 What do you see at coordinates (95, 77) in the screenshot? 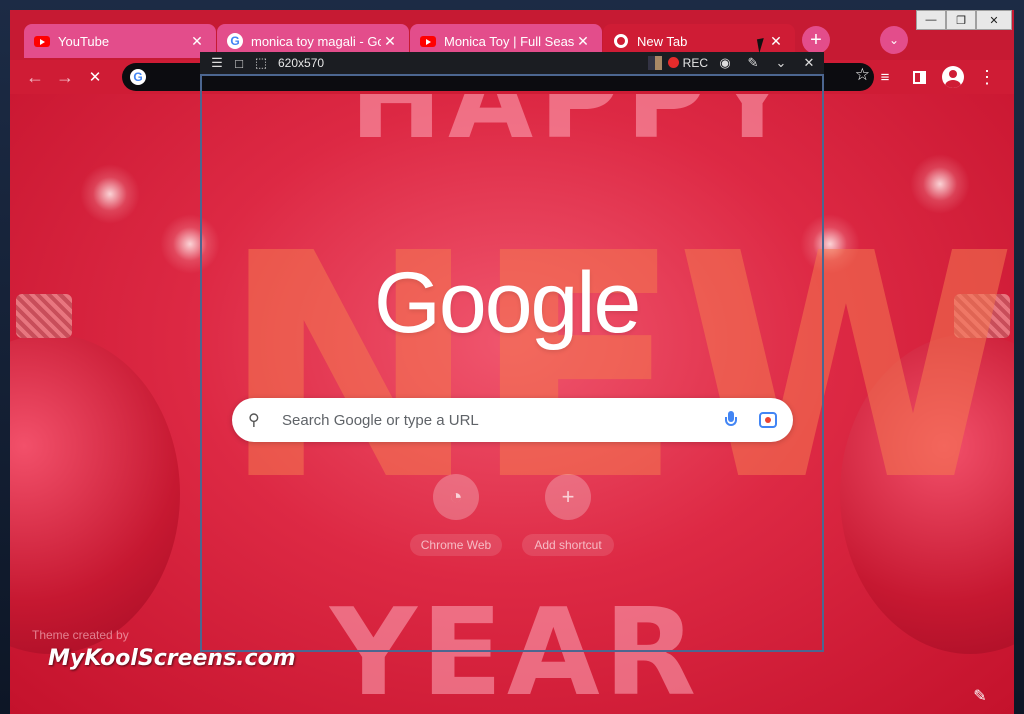
I see `stop-loading-button: ✕` at bounding box center [95, 77].